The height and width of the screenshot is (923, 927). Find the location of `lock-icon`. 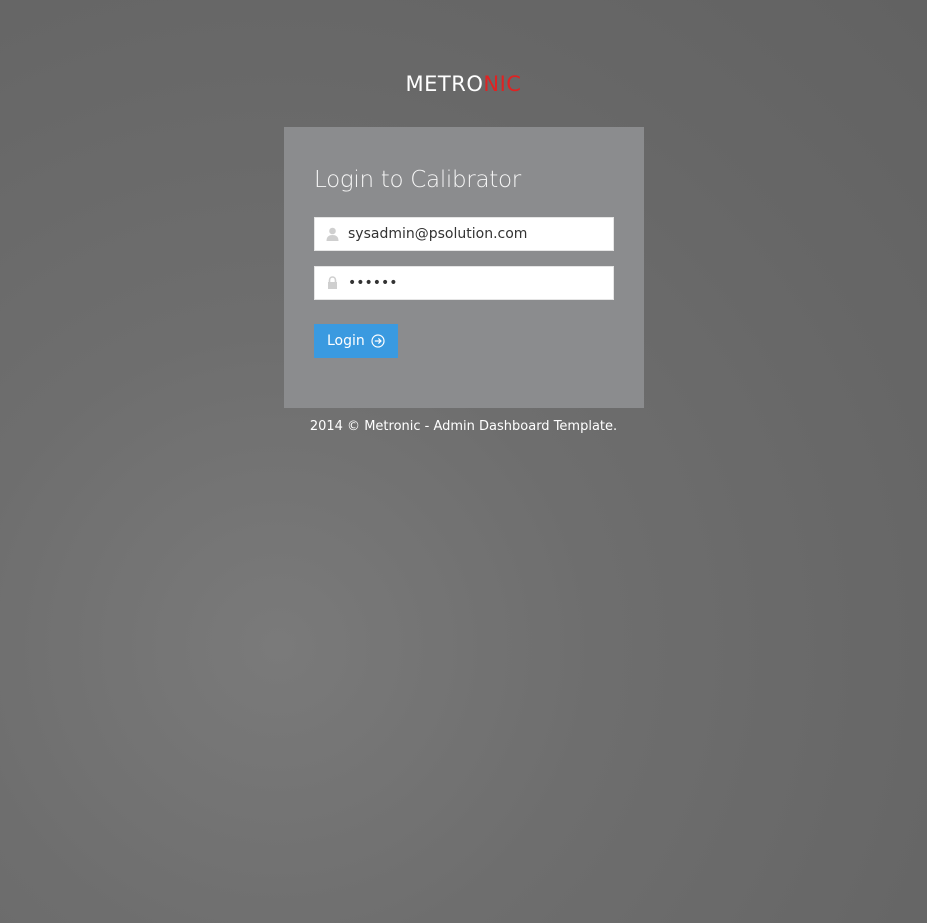

lock-icon is located at coordinates (332, 282).